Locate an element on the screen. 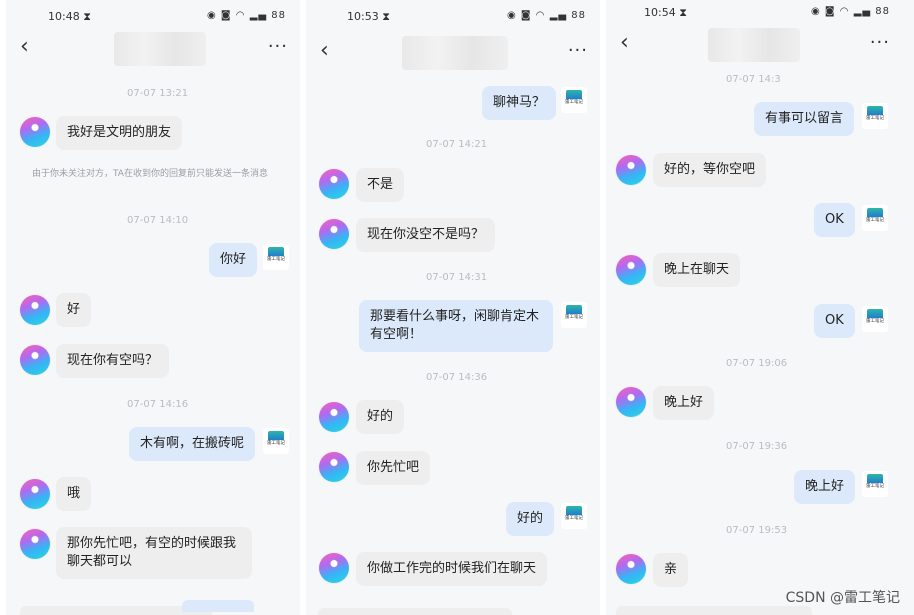 This screenshot has width=914, height=615. timestamp: 07-07 14:10 is located at coordinates (158, 220).